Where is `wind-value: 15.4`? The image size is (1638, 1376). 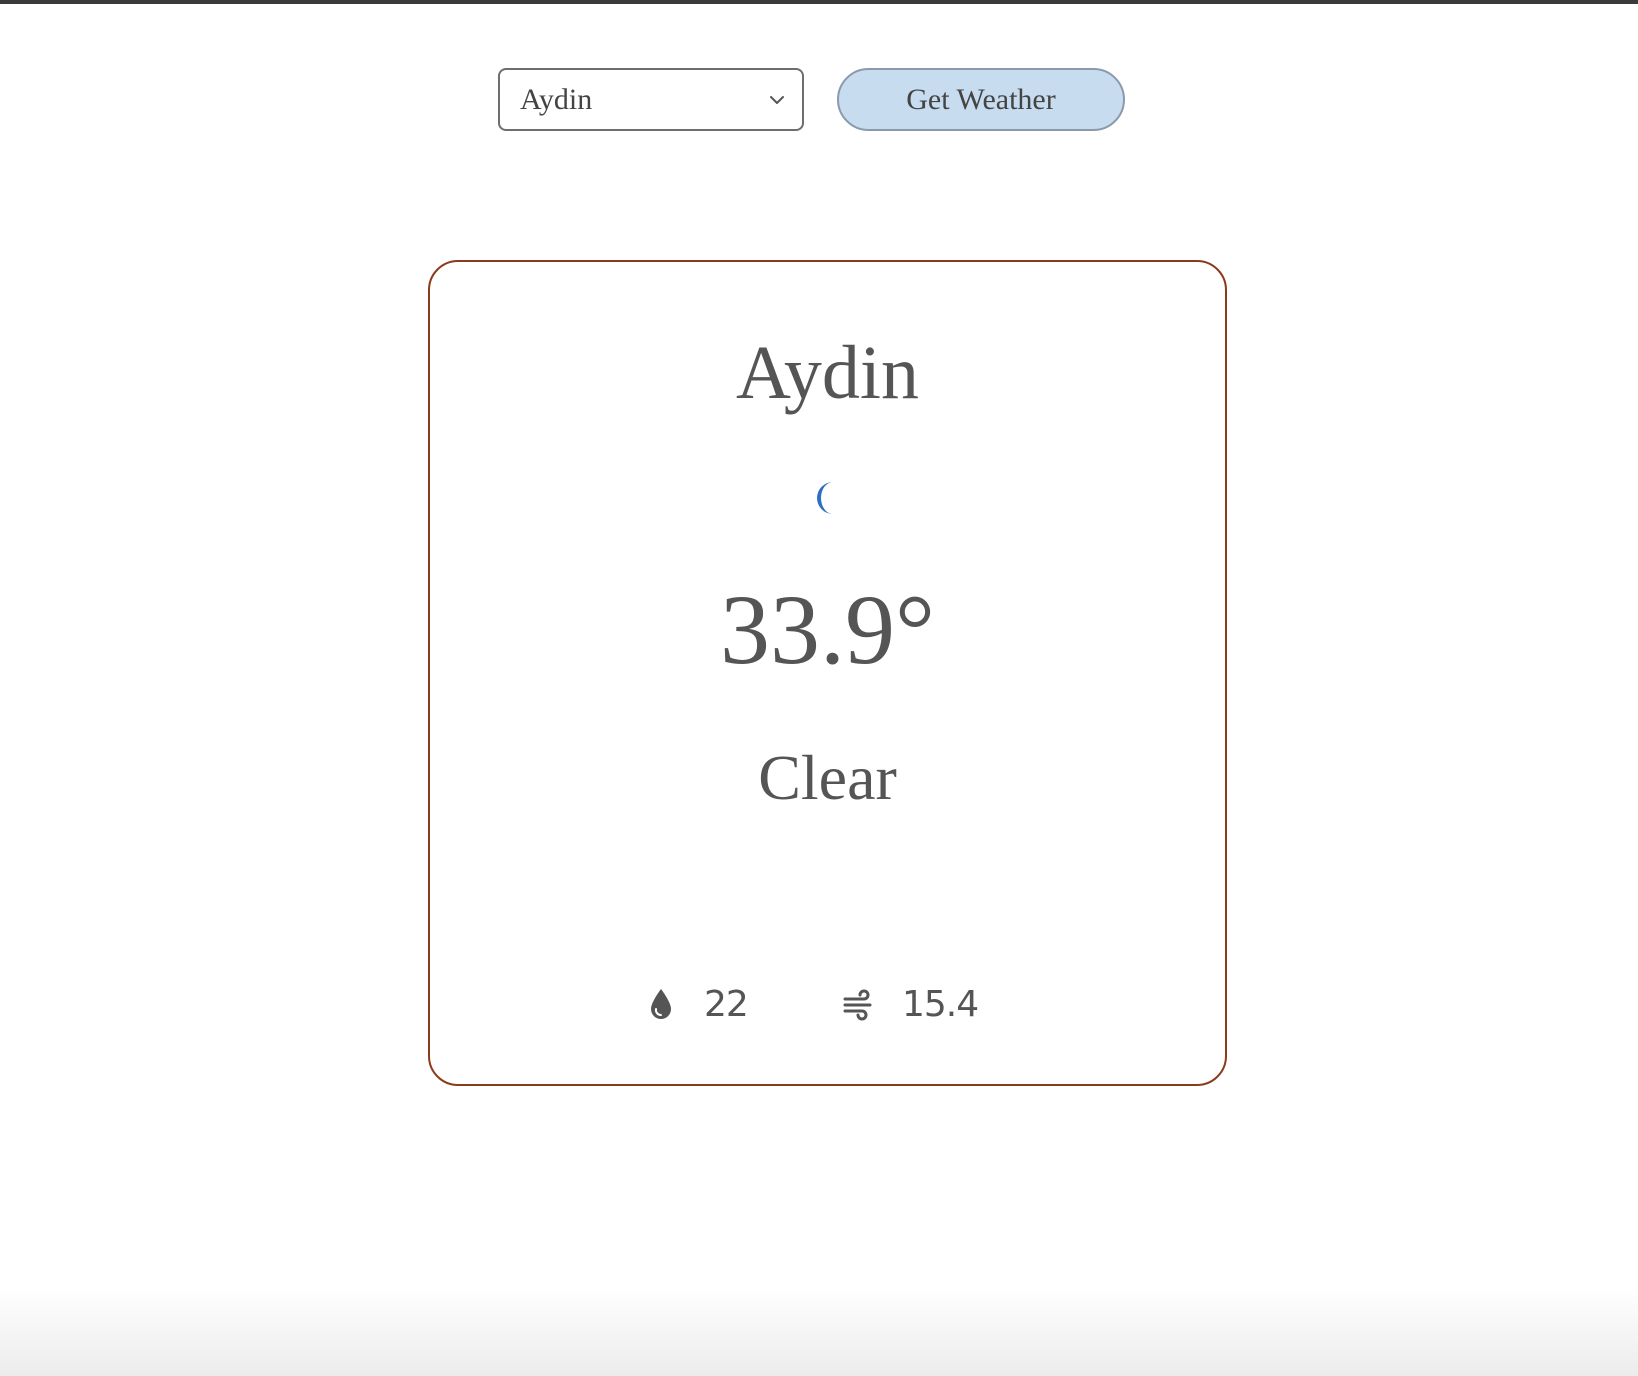 wind-value: 15.4 is located at coordinates (940, 1004).